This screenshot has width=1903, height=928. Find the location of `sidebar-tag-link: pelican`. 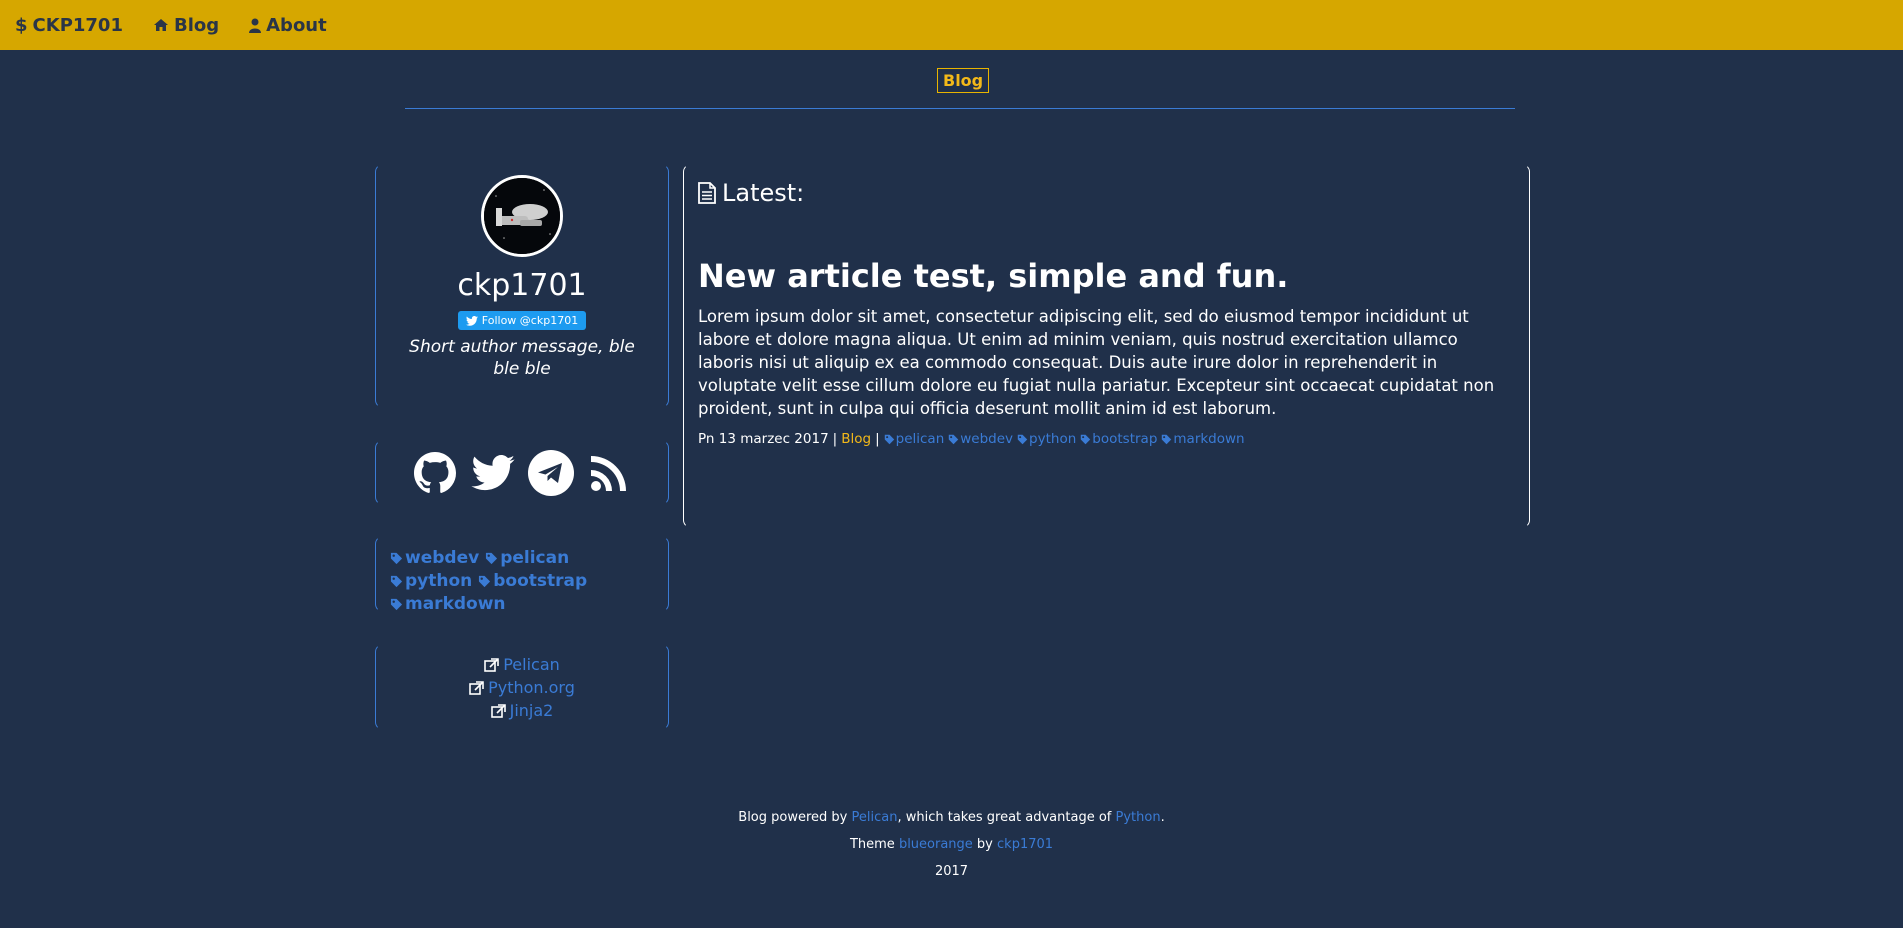

sidebar-tag-link: pelican is located at coordinates (527, 558).